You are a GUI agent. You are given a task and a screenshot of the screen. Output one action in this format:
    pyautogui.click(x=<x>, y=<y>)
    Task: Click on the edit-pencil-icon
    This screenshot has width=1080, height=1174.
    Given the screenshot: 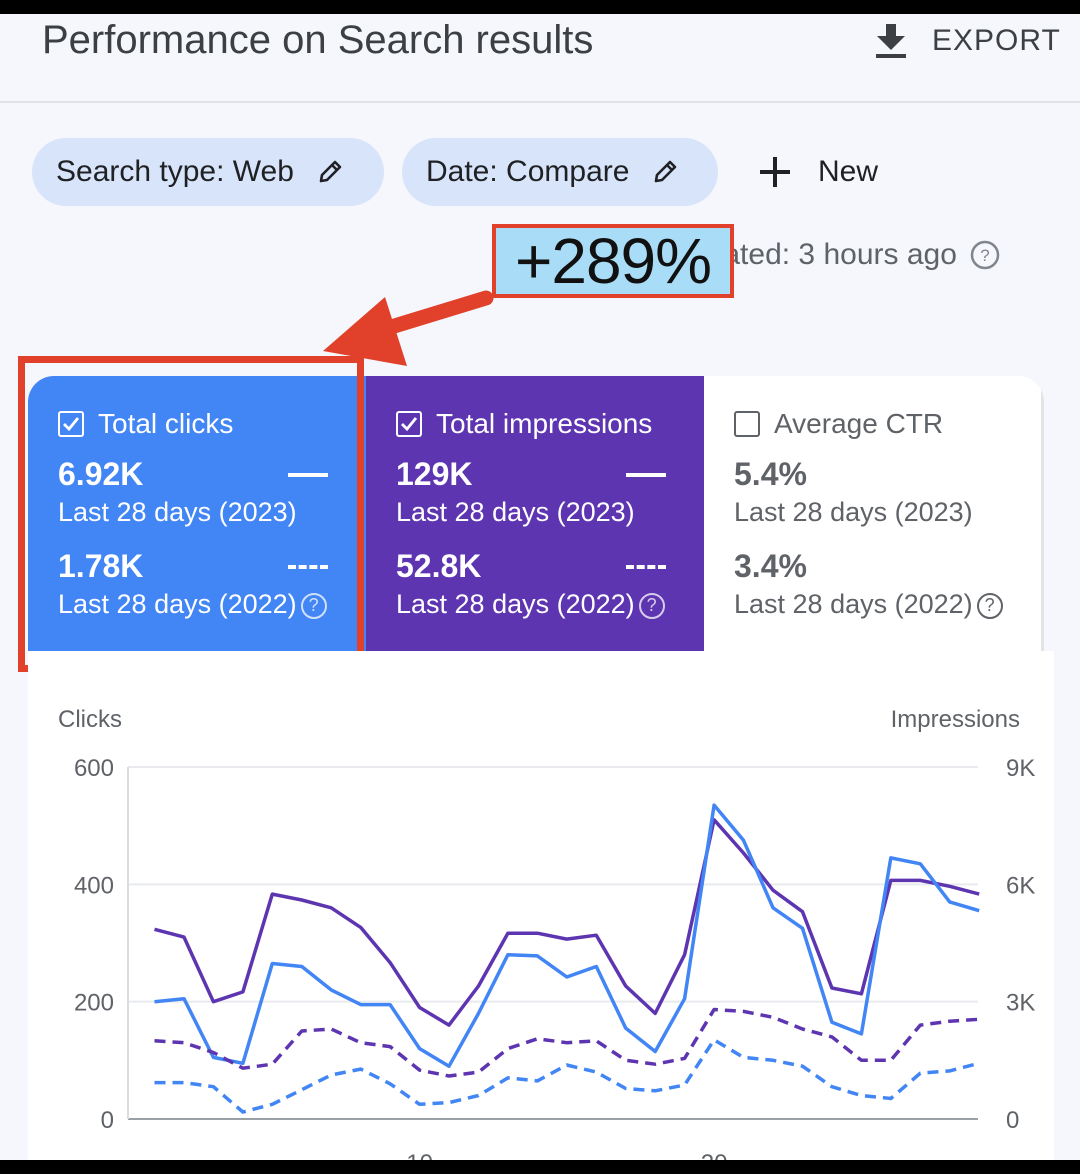 What is the action you would take?
    pyautogui.click(x=665, y=172)
    